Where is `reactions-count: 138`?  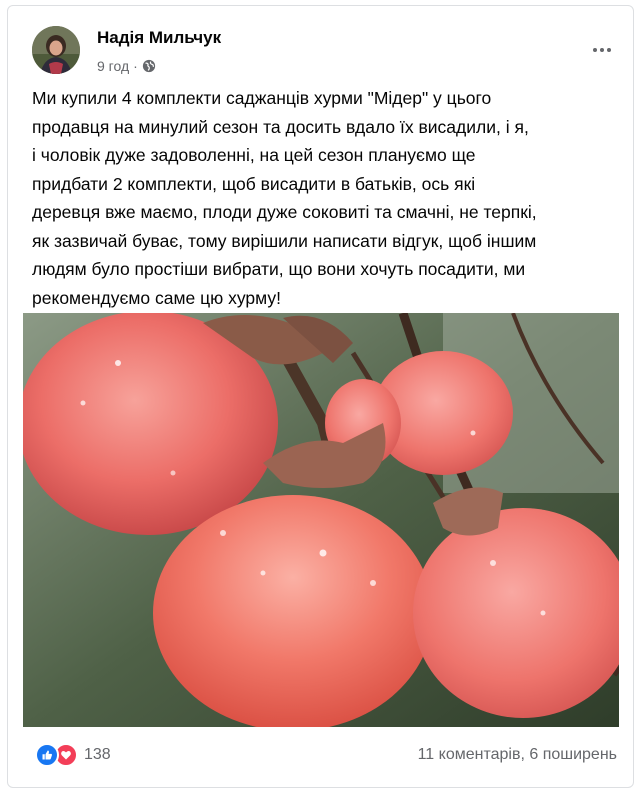 reactions-count: 138 is located at coordinates (97, 754).